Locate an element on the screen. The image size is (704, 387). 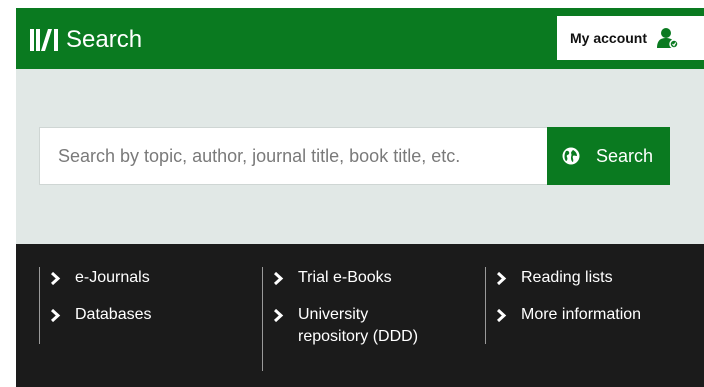
link-more-information: More information is located at coordinates (595, 315).